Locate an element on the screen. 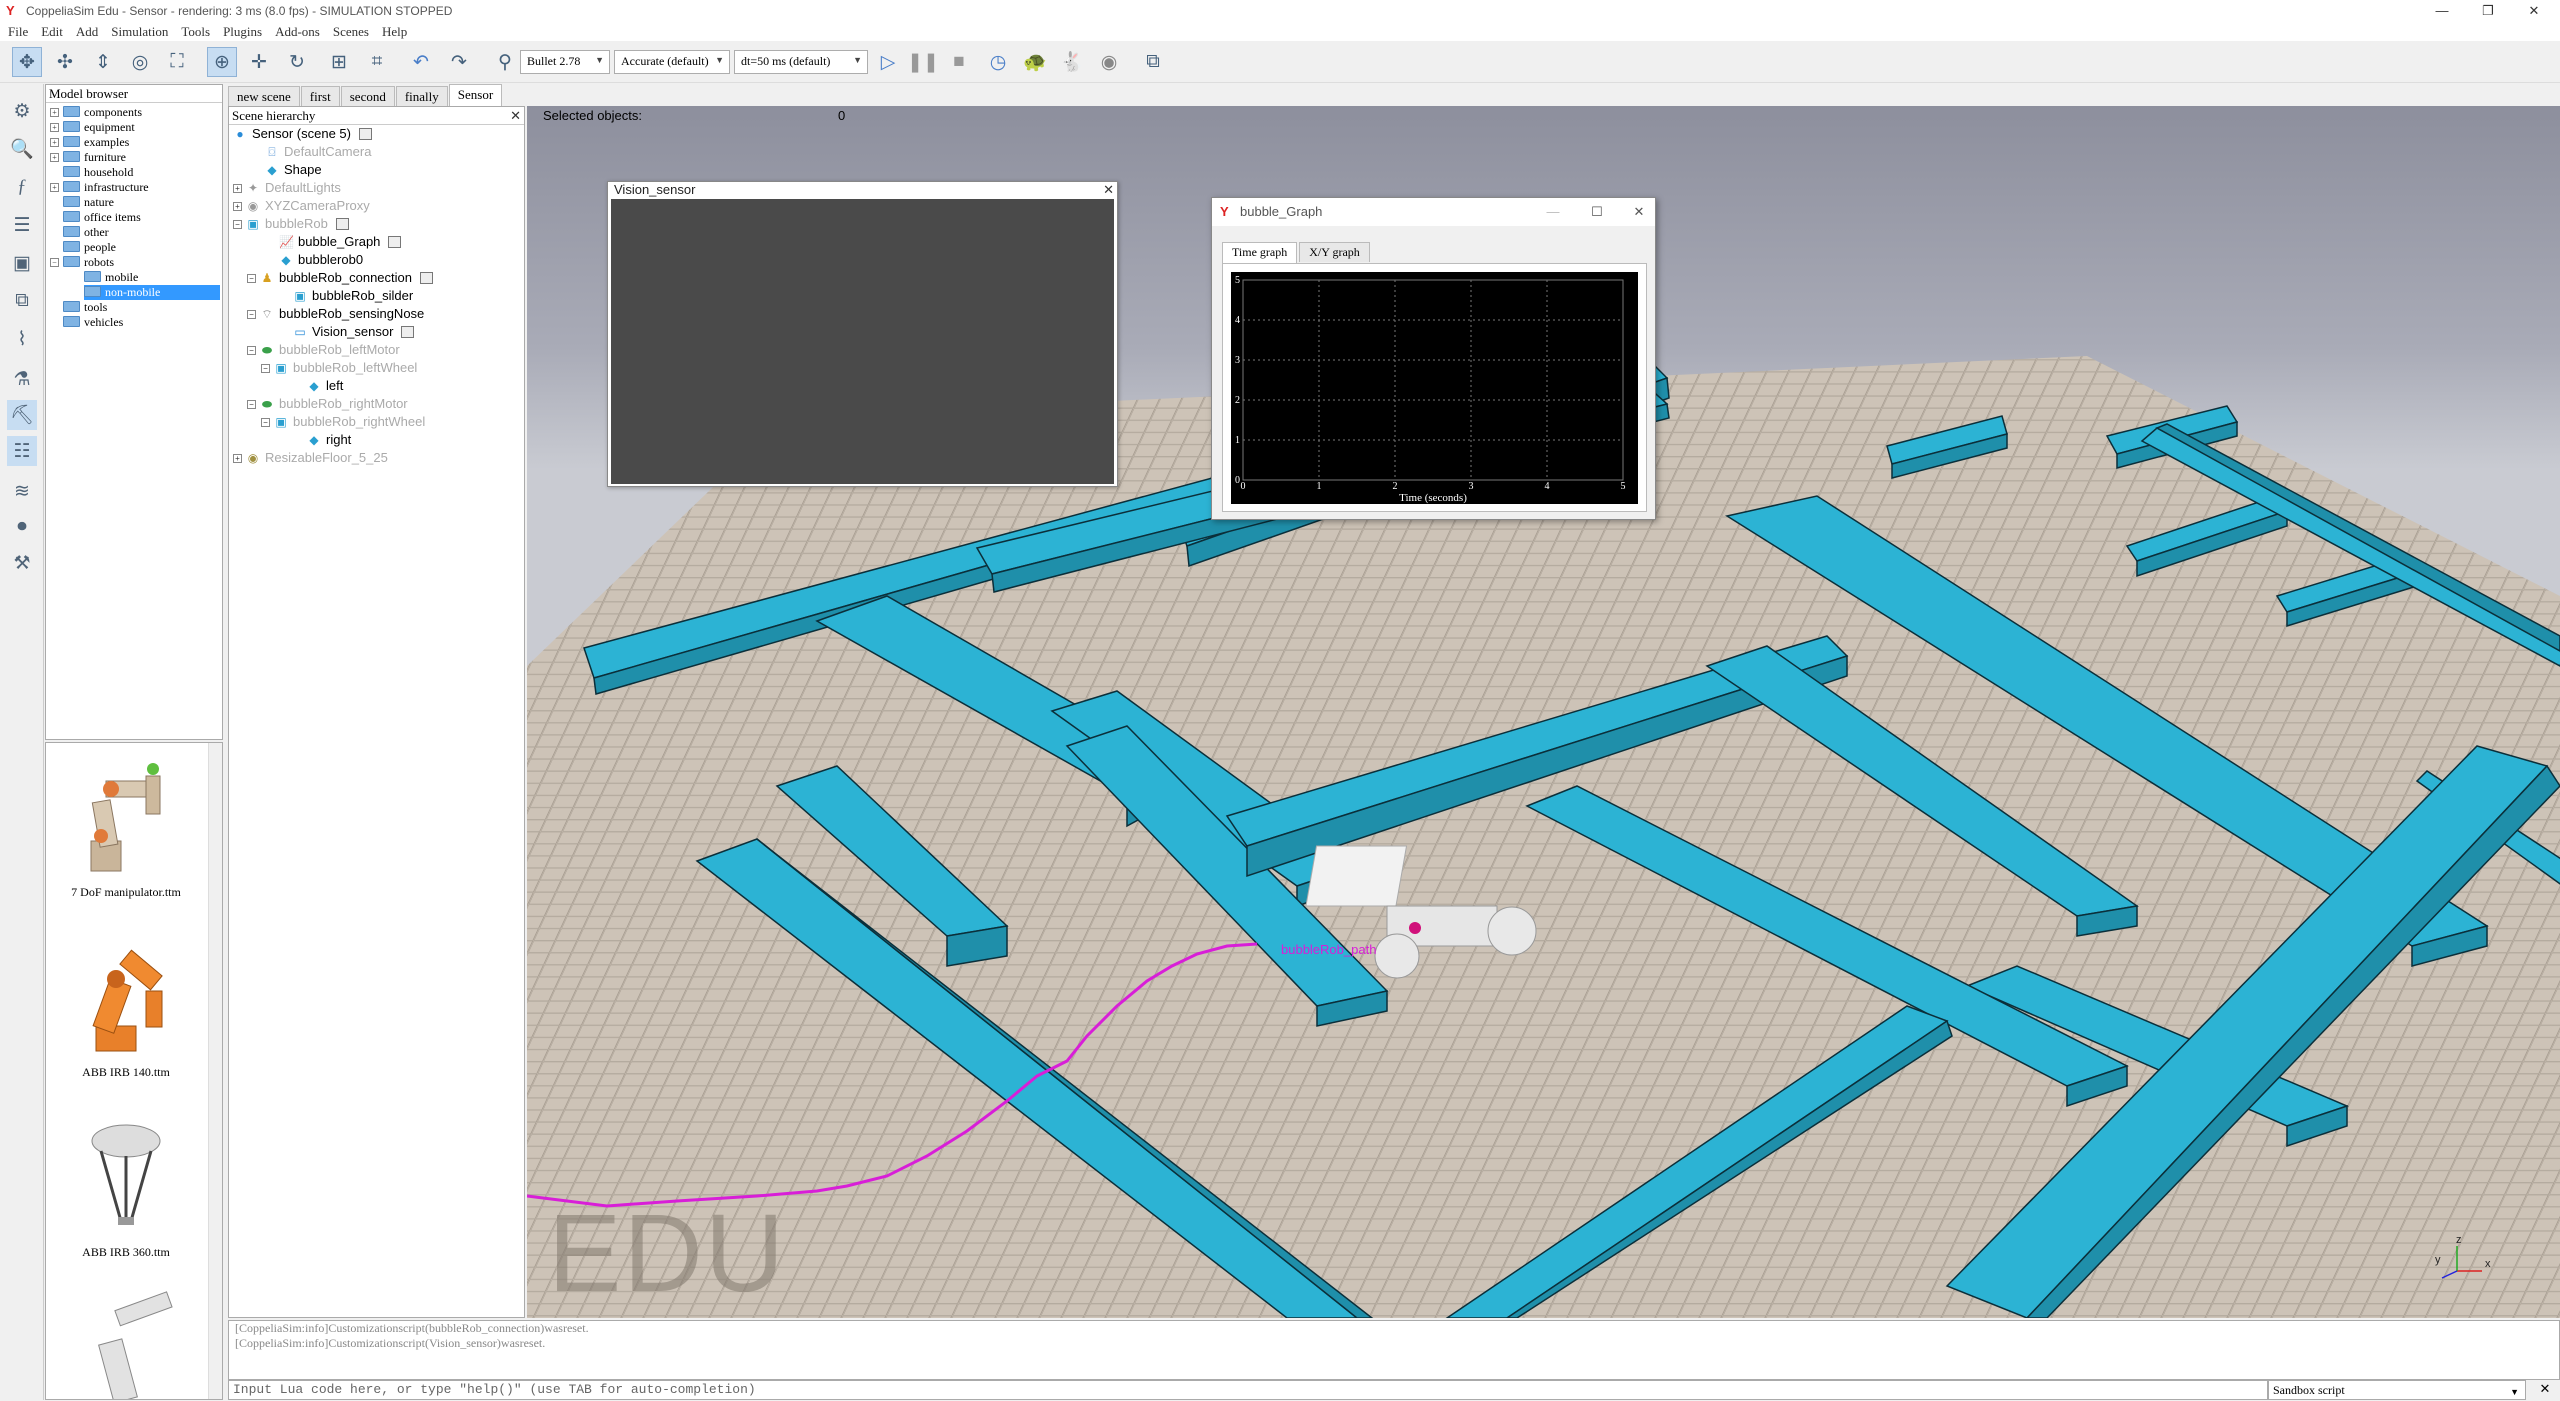  menu-plugins: Plugins is located at coordinates (242, 32).